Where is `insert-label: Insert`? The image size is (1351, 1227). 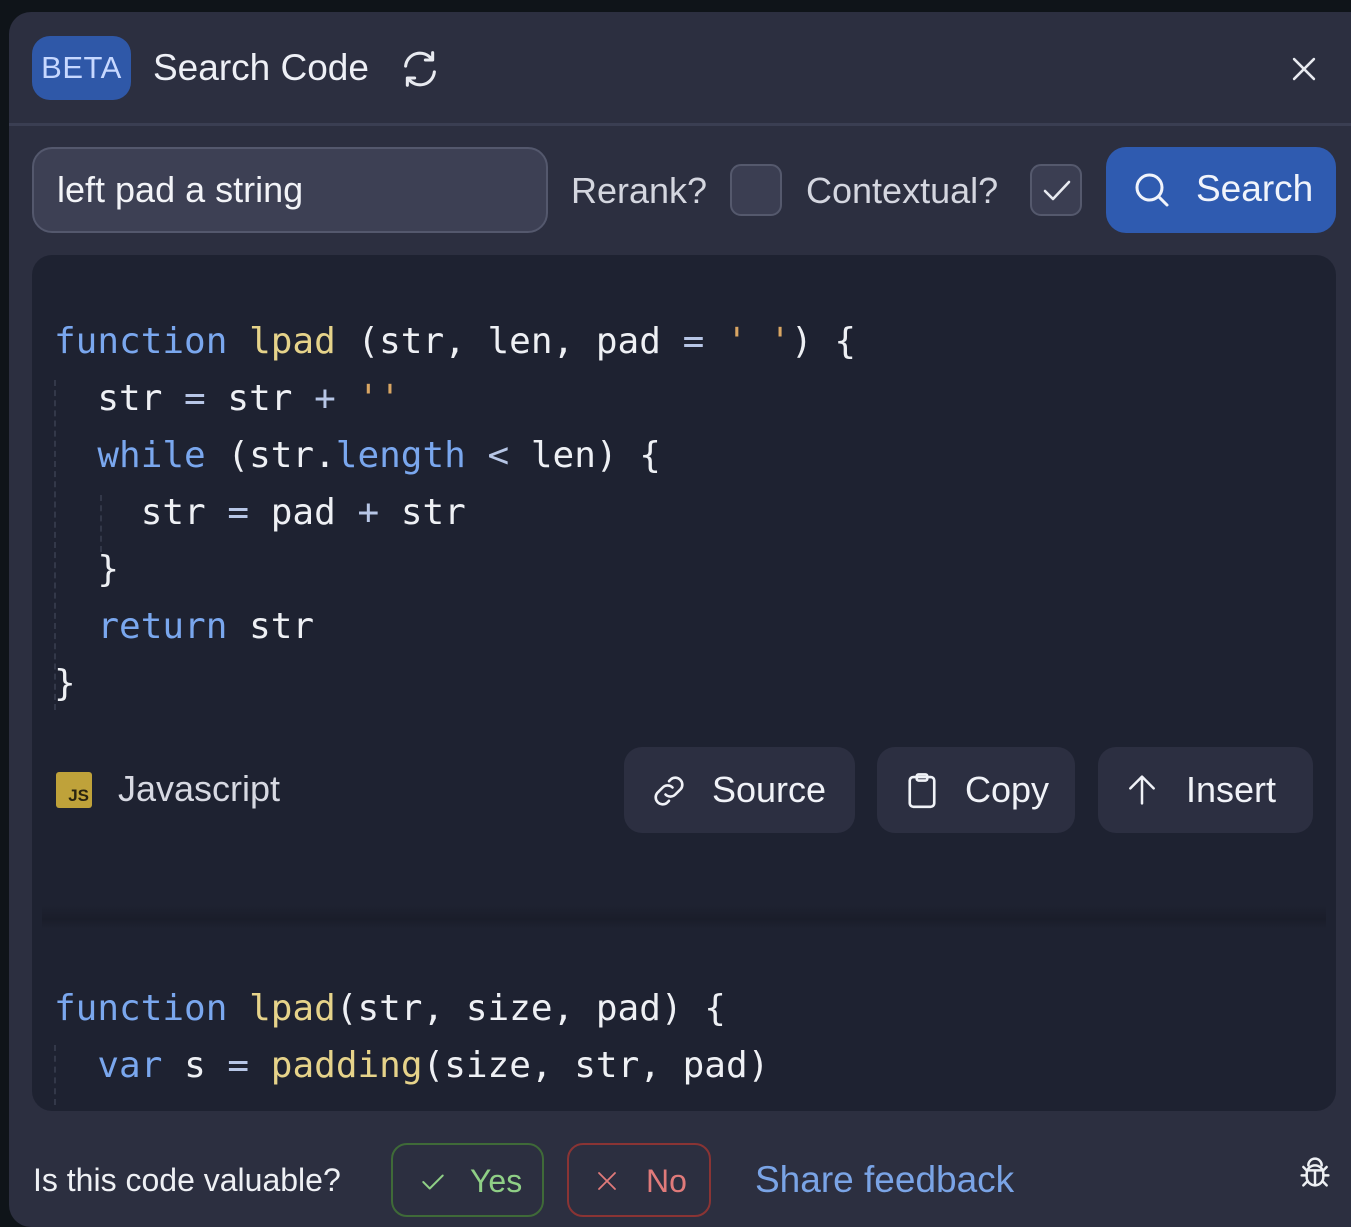 insert-label: Insert is located at coordinates (1231, 789).